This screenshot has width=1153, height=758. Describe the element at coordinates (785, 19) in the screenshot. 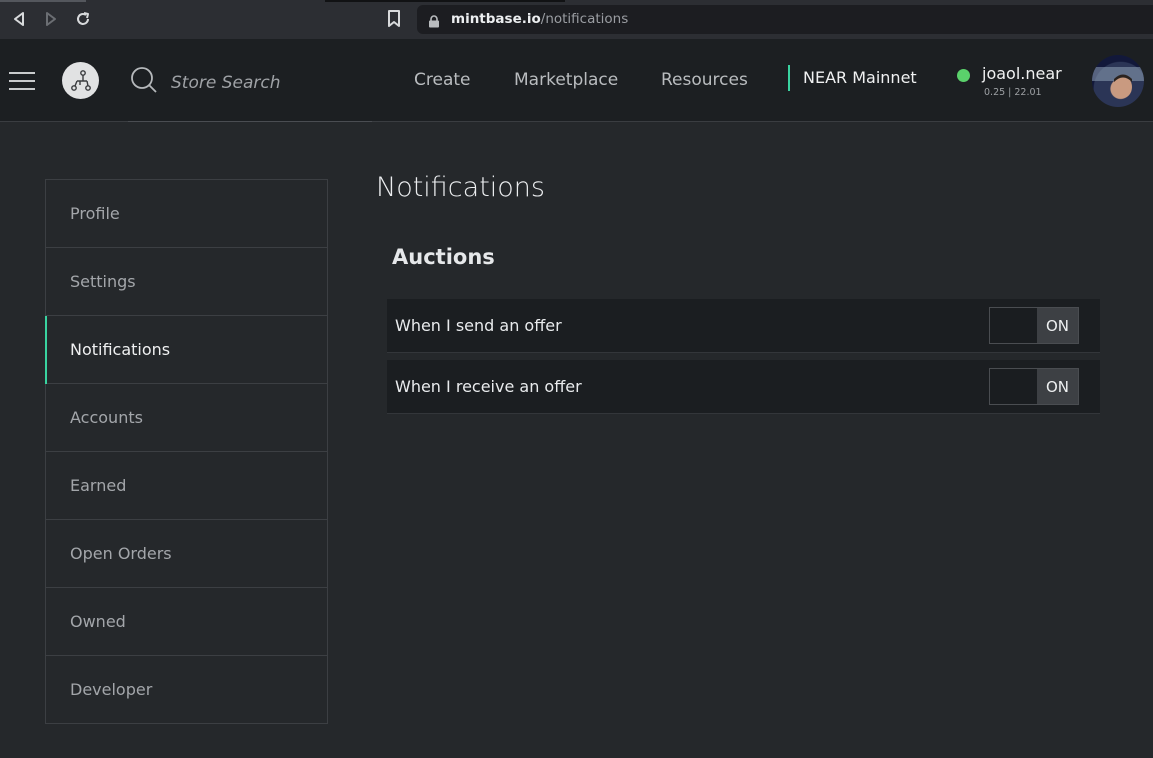

I see `address-bar: mintbase.io/notifications` at that location.